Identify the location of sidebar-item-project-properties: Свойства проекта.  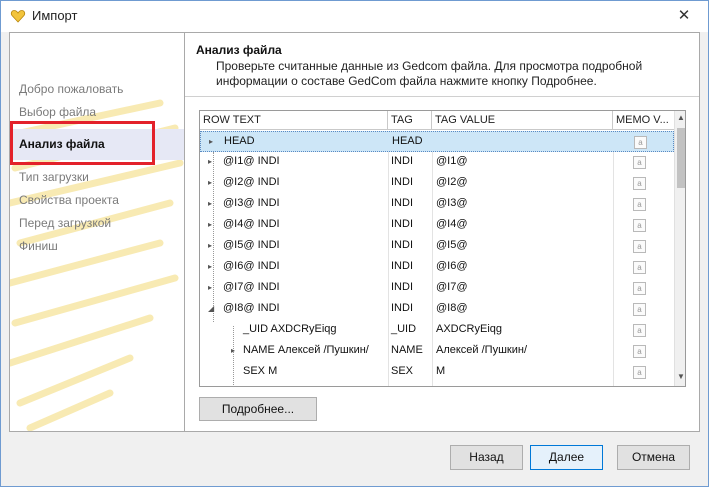
(69, 200).